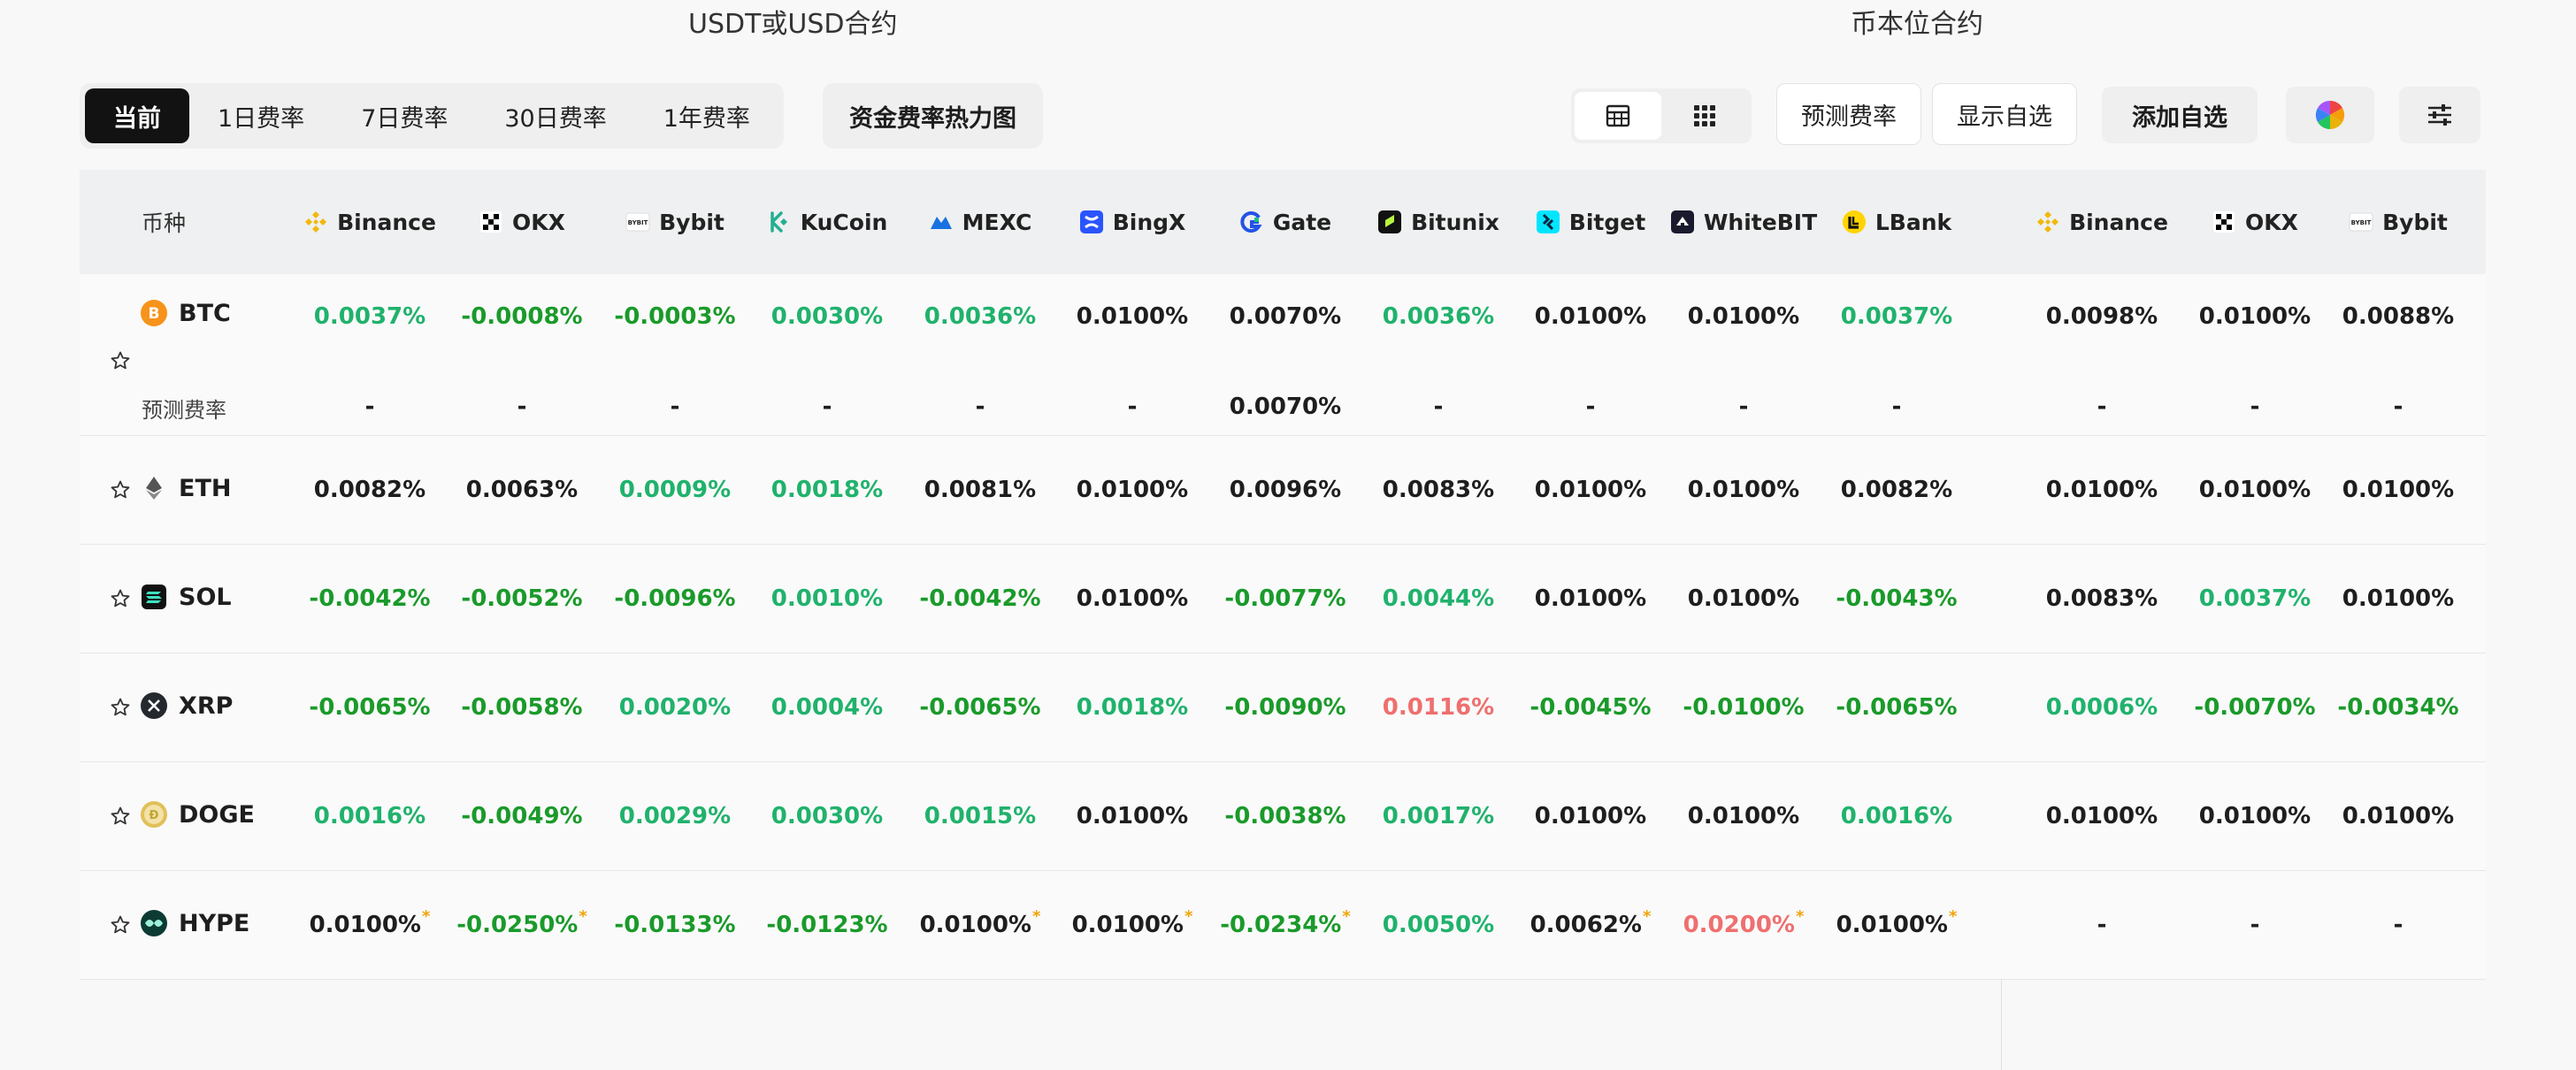 This screenshot has width=2576, height=1070. I want to click on coin-margined-section-title: 币本位合约, so click(1917, 24).